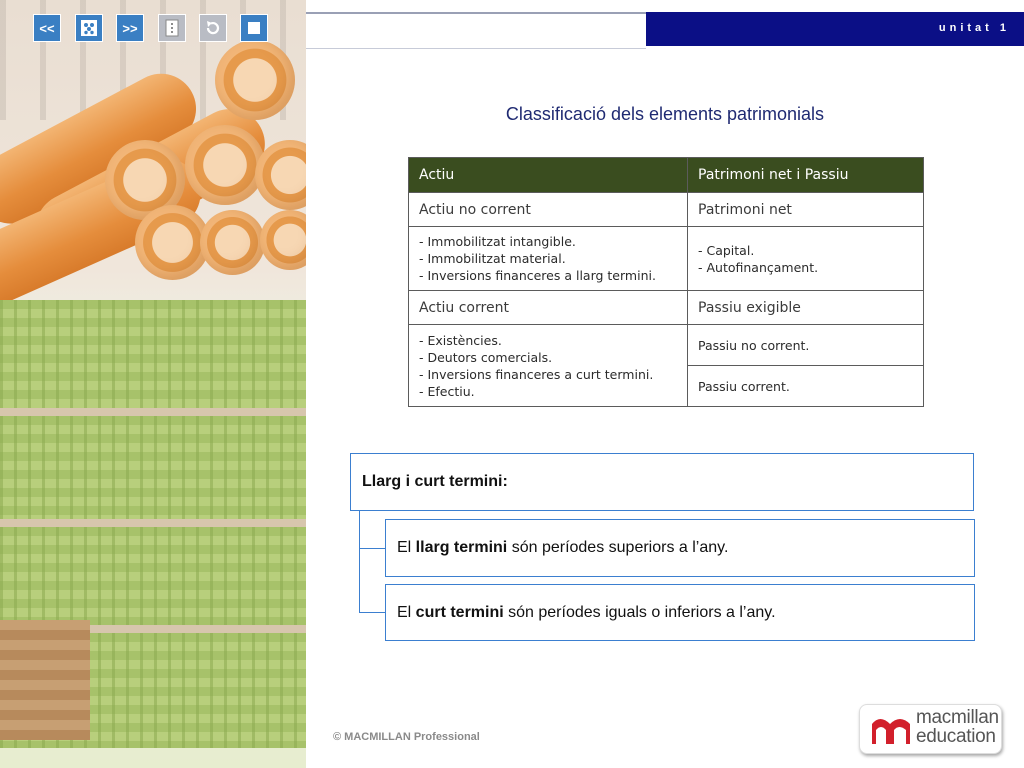  What do you see at coordinates (548, 307) in the screenshot?
I see `cell-actiu-corrent: Actiu corrent` at bounding box center [548, 307].